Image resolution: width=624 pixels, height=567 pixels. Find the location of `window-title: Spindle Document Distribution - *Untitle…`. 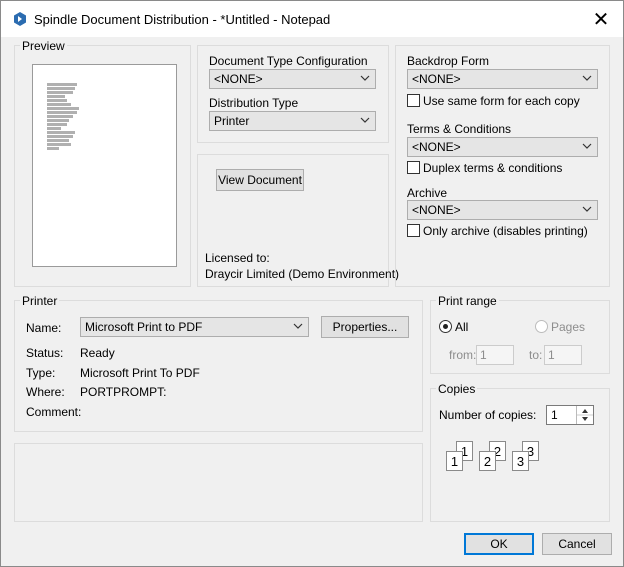

window-title: Spindle Document Distribution - *Untitle… is located at coordinates (182, 19).